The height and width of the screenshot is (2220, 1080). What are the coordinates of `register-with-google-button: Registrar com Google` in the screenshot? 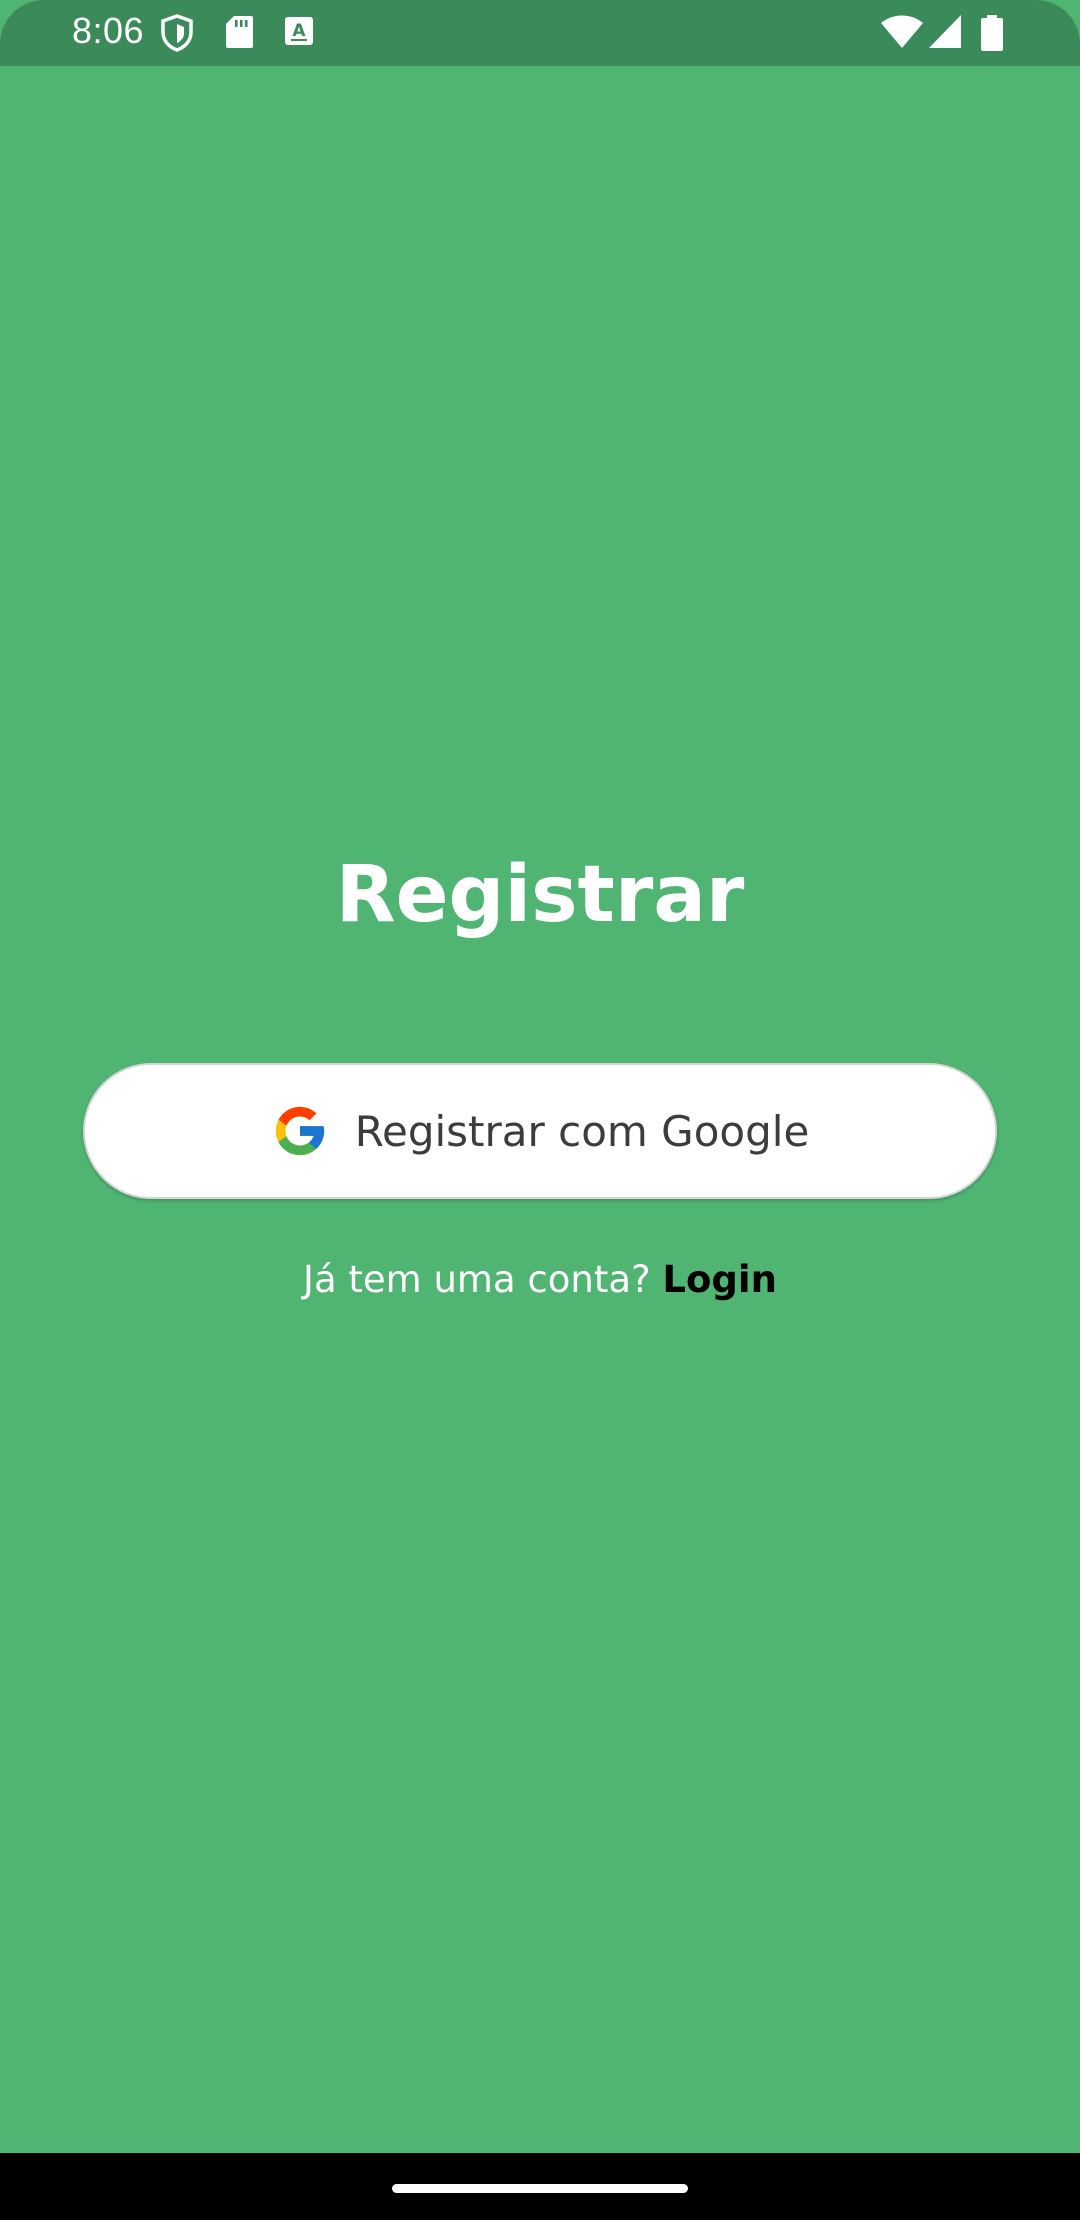 It's located at (540, 1131).